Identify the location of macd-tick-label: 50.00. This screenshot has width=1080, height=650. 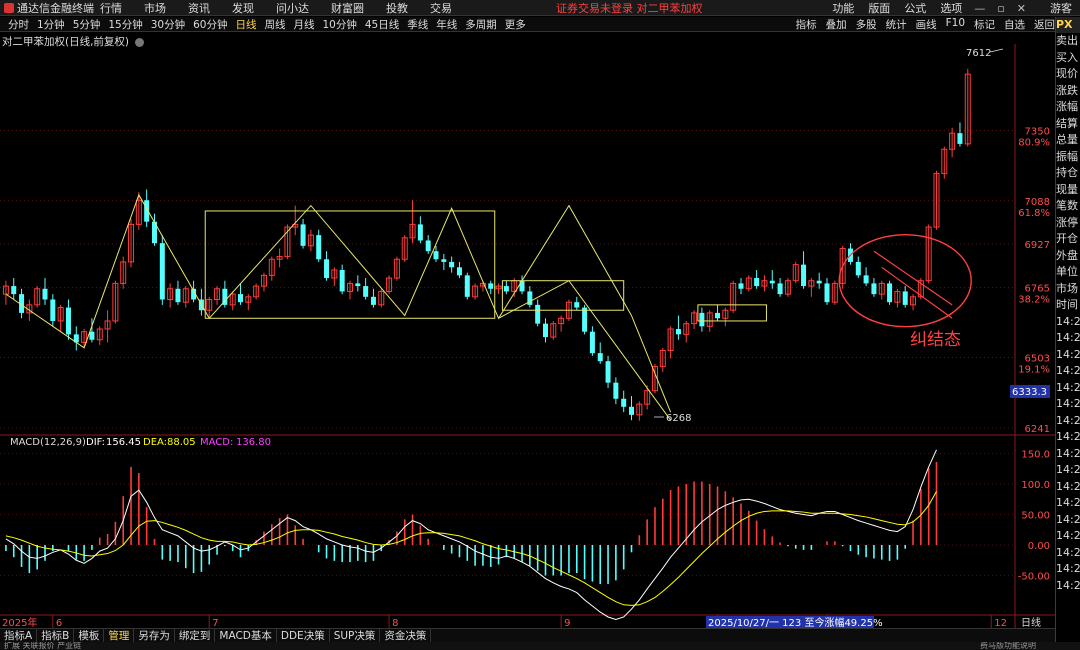
(1035, 516).